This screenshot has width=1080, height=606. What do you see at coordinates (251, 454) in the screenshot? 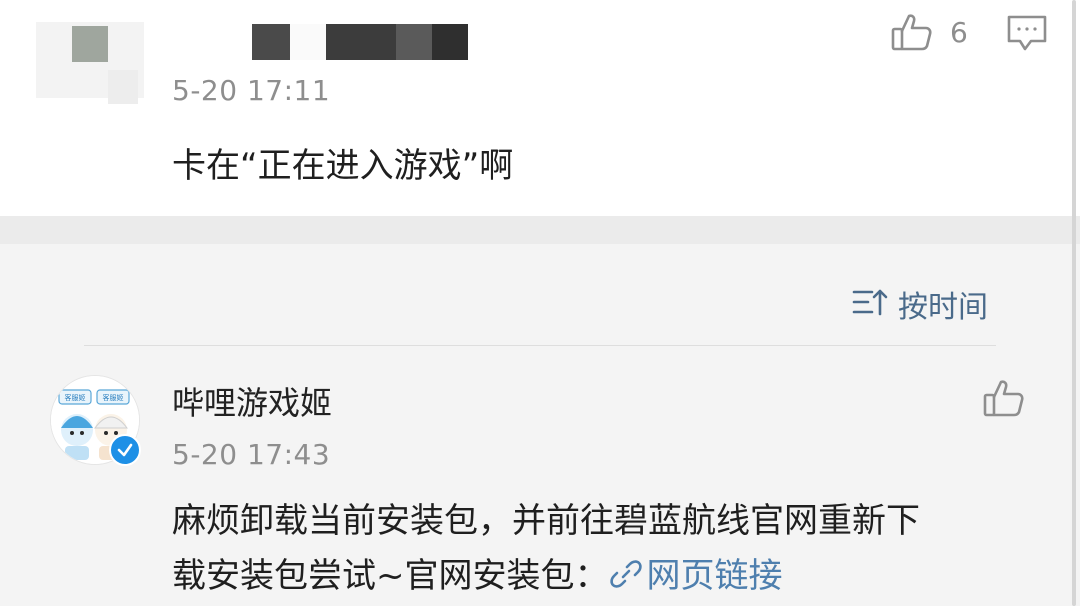
I see `reply-timestamp: 5-20 17:43` at bounding box center [251, 454].